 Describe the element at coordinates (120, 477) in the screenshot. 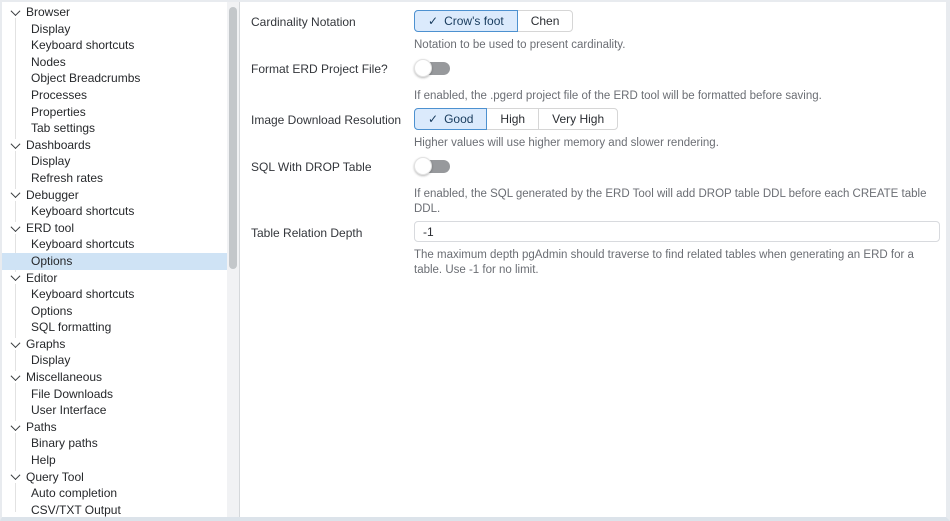

I see `tree-group-query-tool: Query Tool` at that location.